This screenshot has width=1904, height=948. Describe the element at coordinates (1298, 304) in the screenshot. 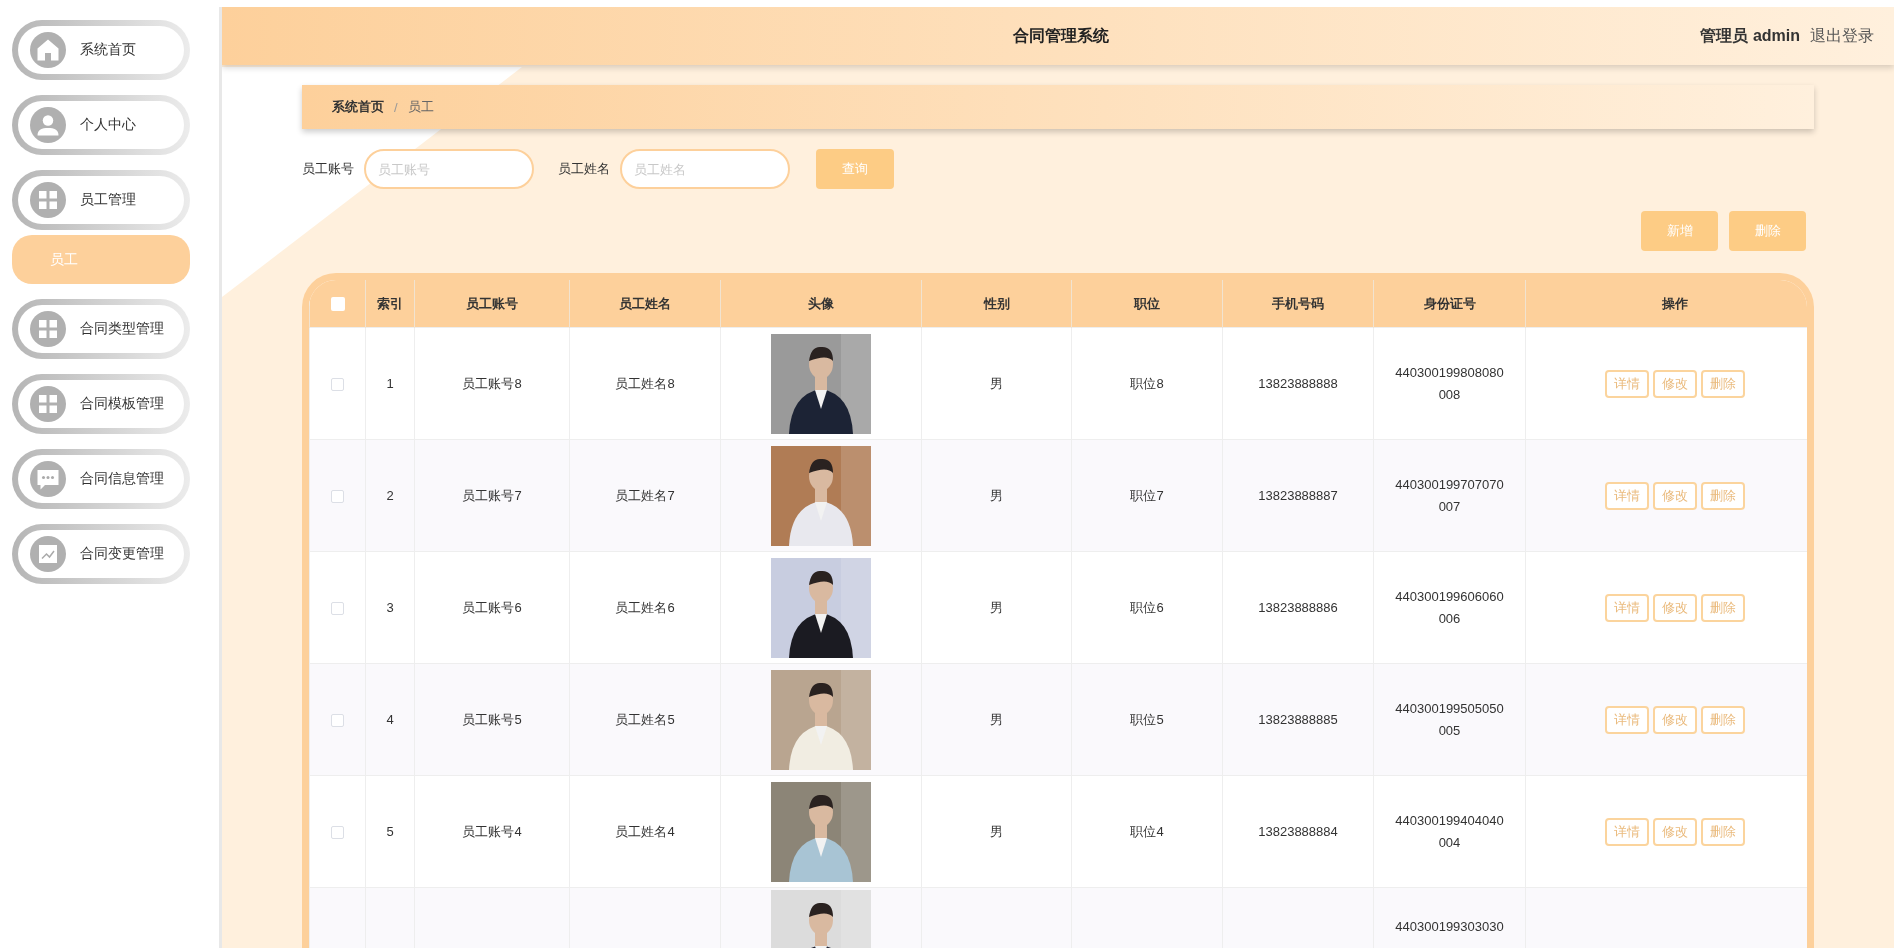

I see `column-header: 手机号码` at that location.